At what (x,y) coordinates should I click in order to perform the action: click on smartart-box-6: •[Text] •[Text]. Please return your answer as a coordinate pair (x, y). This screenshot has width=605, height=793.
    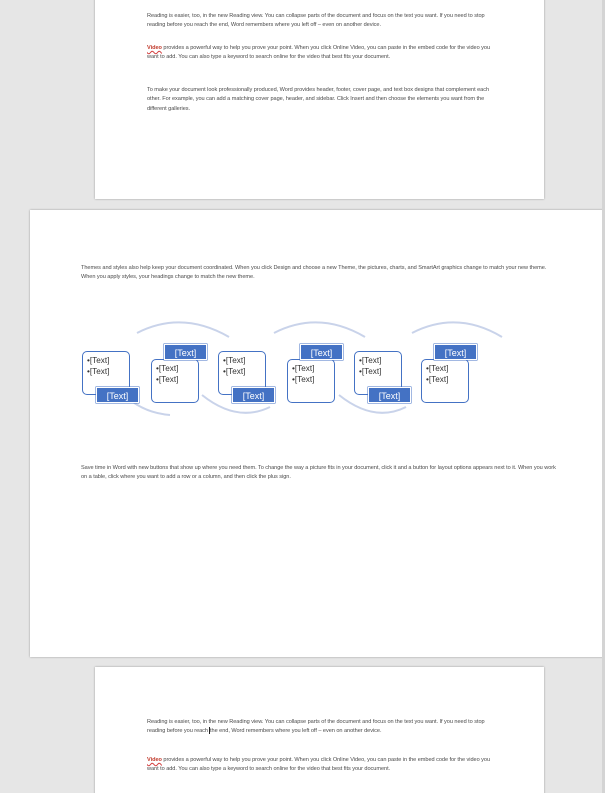
    Looking at the image, I should click on (445, 381).